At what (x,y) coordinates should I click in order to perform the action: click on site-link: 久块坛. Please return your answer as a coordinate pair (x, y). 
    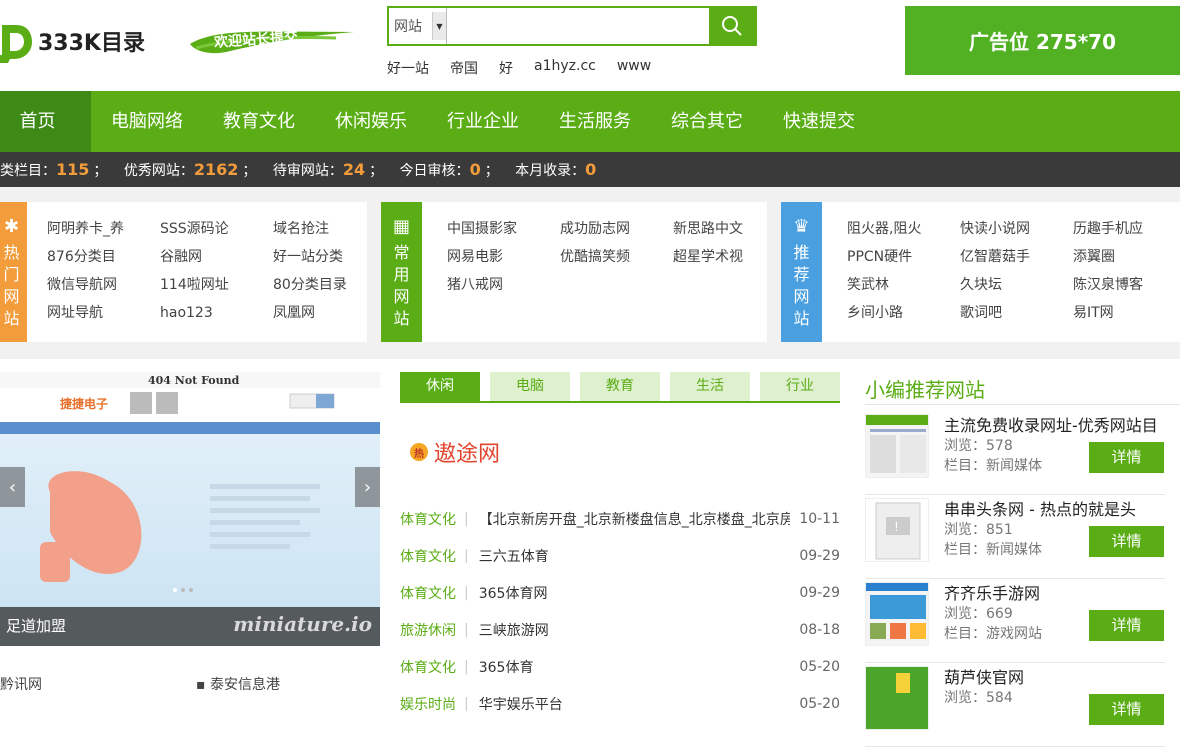
    Looking at the image, I should click on (1016, 285).